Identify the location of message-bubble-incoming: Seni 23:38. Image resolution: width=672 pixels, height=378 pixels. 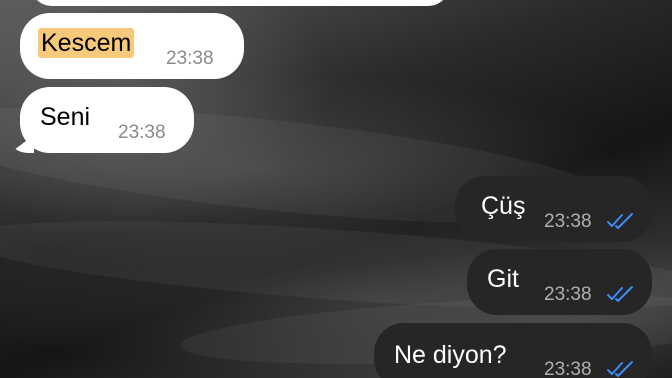
(102, 120).